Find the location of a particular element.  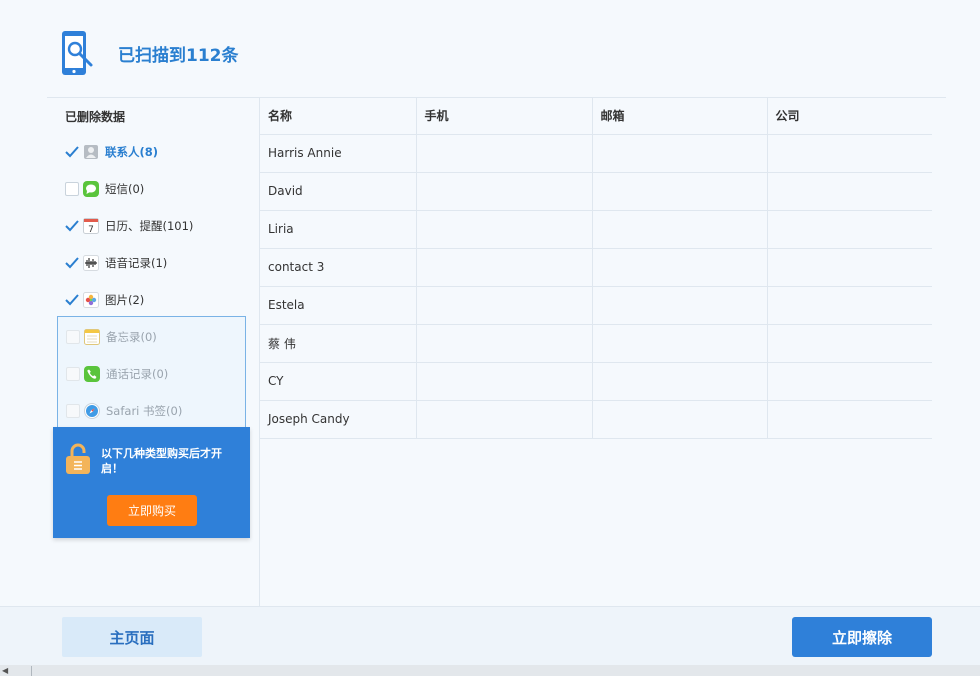

sidebar-item-calendar: 7 日历、提醒(101) is located at coordinates (129, 226).